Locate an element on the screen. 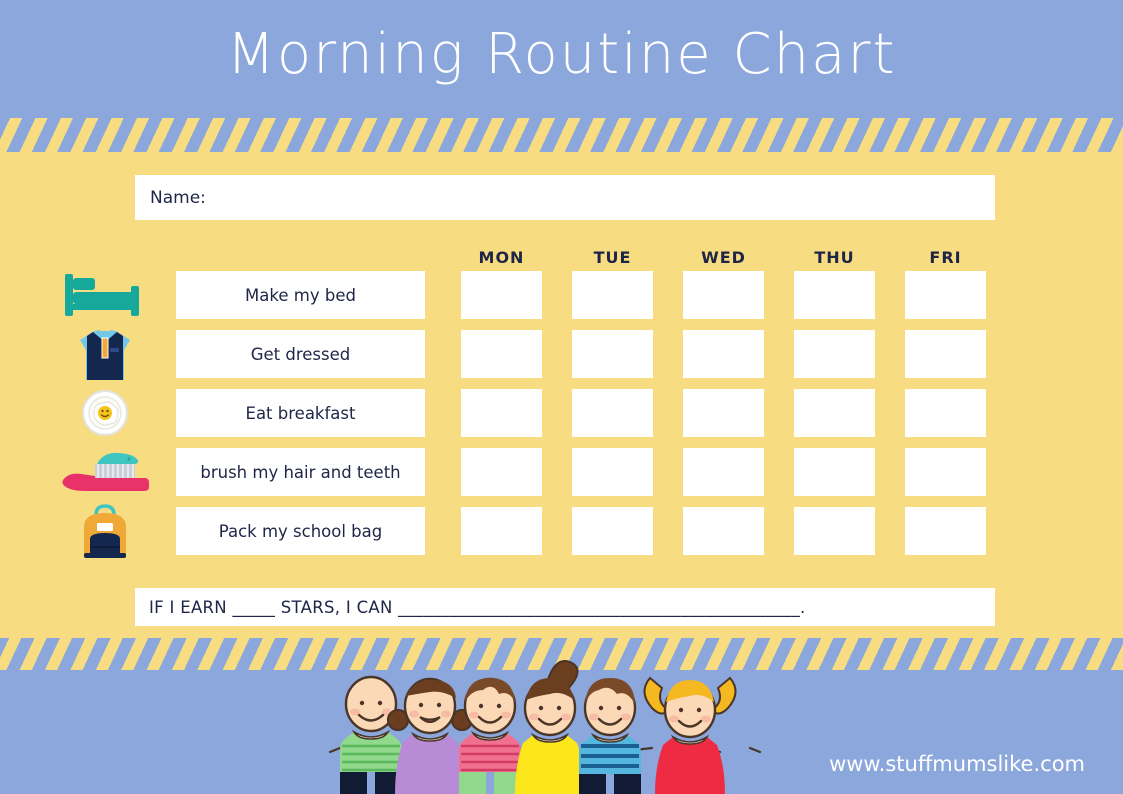  task-row: Make my bed is located at coordinates (561, 295).